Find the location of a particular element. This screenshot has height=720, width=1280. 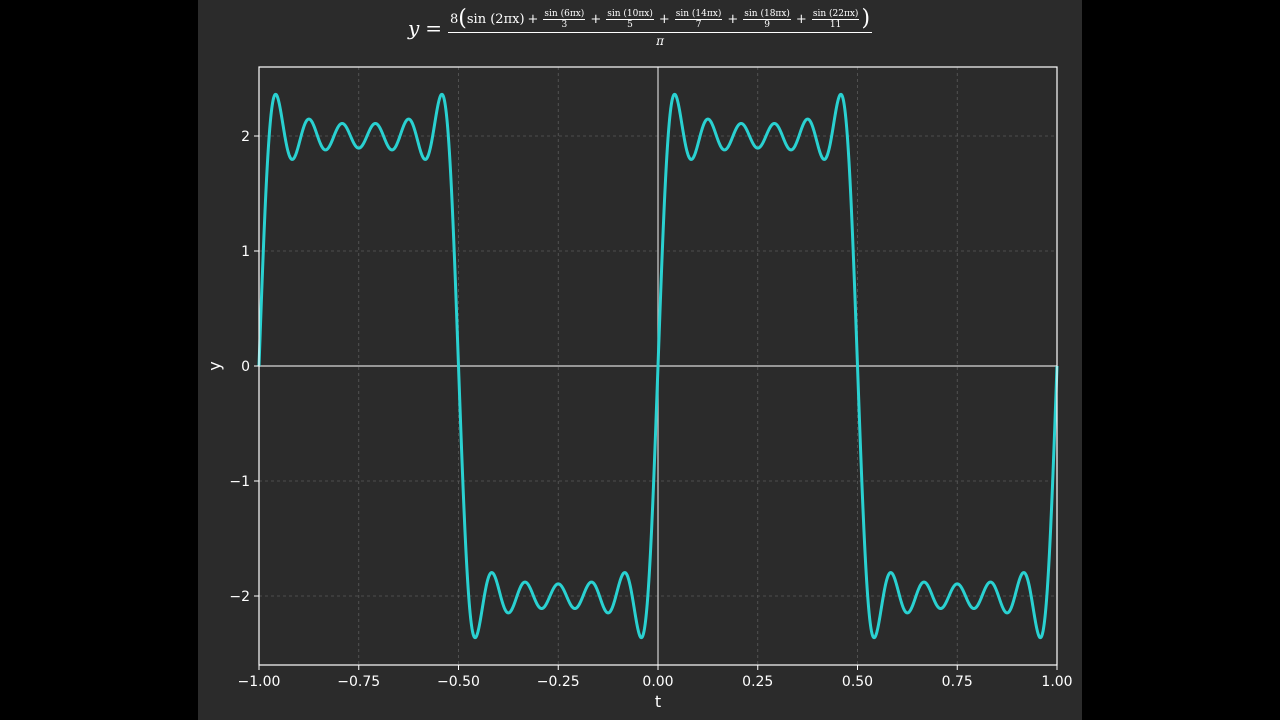

x-axis-label: t is located at coordinates (658, 701).